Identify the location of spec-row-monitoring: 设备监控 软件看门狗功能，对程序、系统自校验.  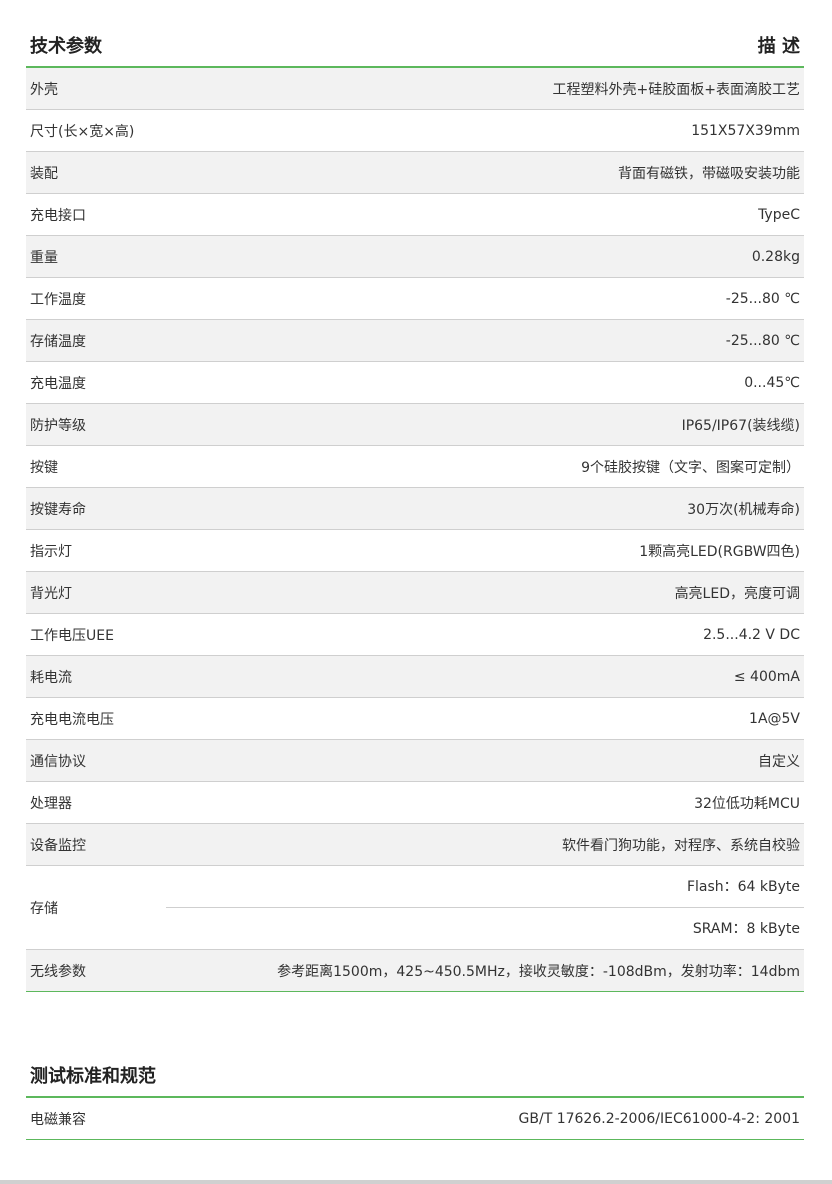
(415, 845).